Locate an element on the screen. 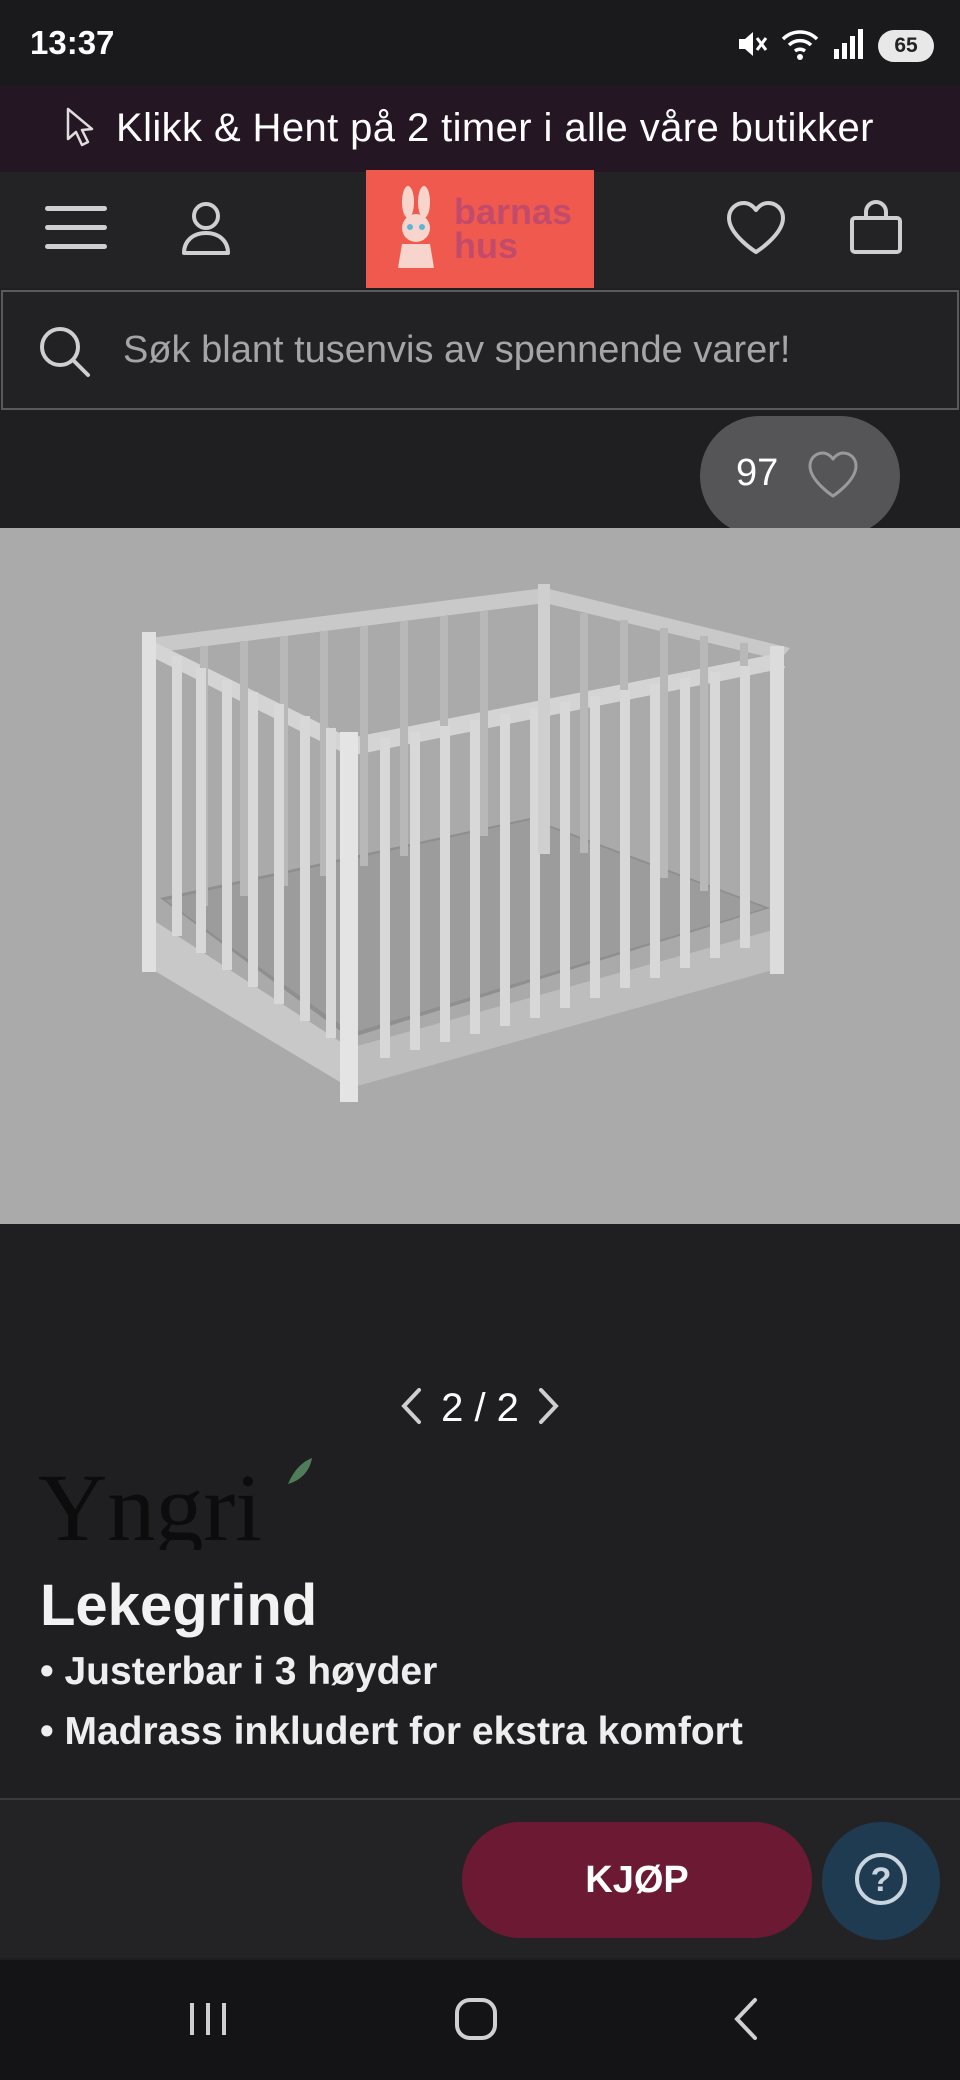  help-button: ? is located at coordinates (881, 1881).